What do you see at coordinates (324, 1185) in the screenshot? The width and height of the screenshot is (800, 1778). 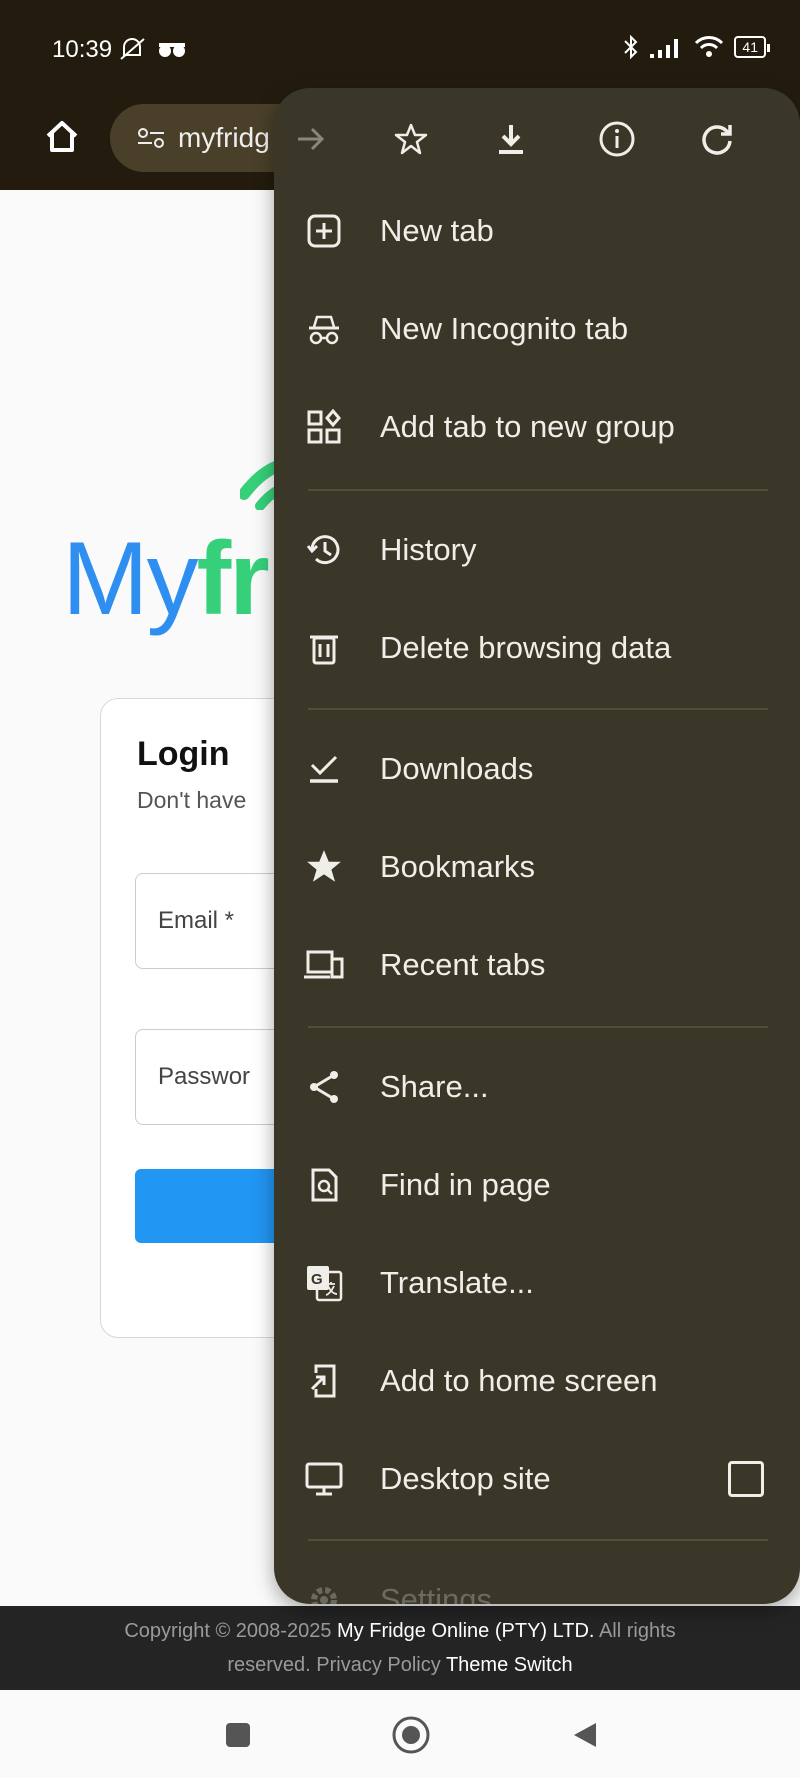 I see `find-in-page-icon` at bounding box center [324, 1185].